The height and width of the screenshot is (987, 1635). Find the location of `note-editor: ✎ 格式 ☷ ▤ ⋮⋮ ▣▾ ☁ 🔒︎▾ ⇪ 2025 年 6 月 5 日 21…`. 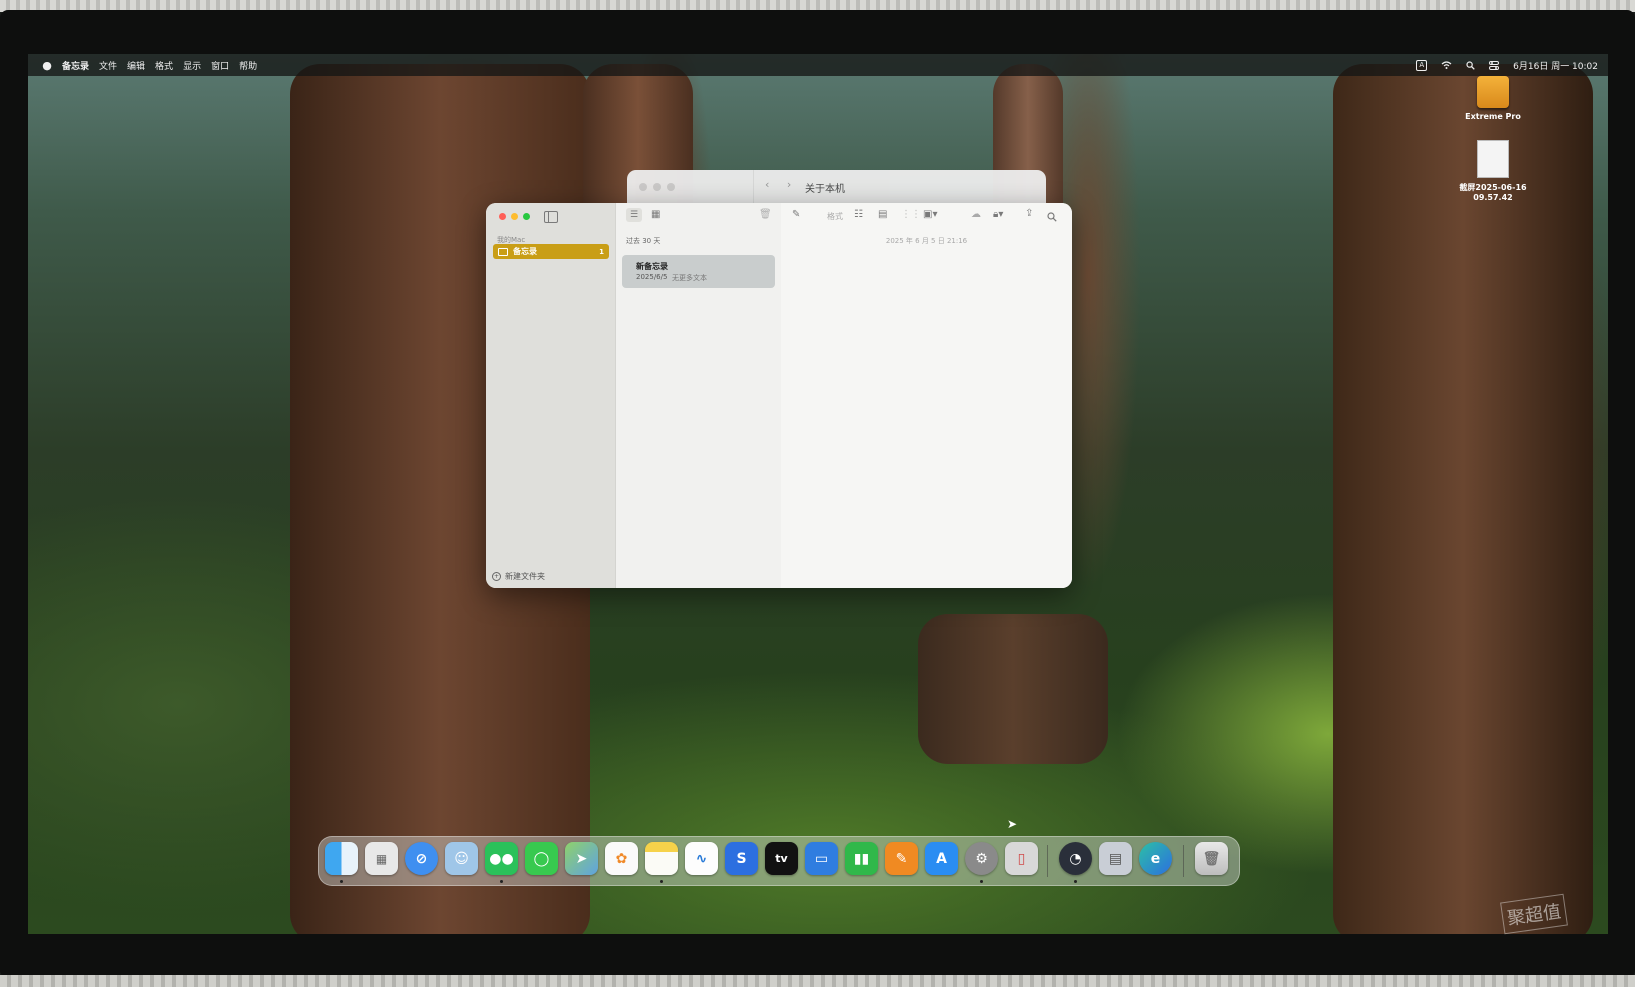

note-editor: ✎ 格式 ☷ ▤ ⋮⋮ ▣▾ ☁ 🔒︎▾ ⇪ 2025 年 6 月 5 日 21… is located at coordinates (926, 395).